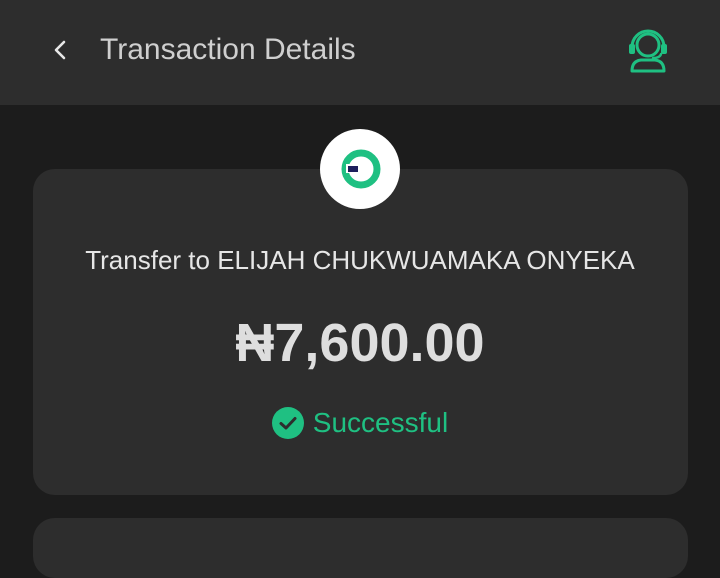  I want to click on back-button, so click(60, 50).